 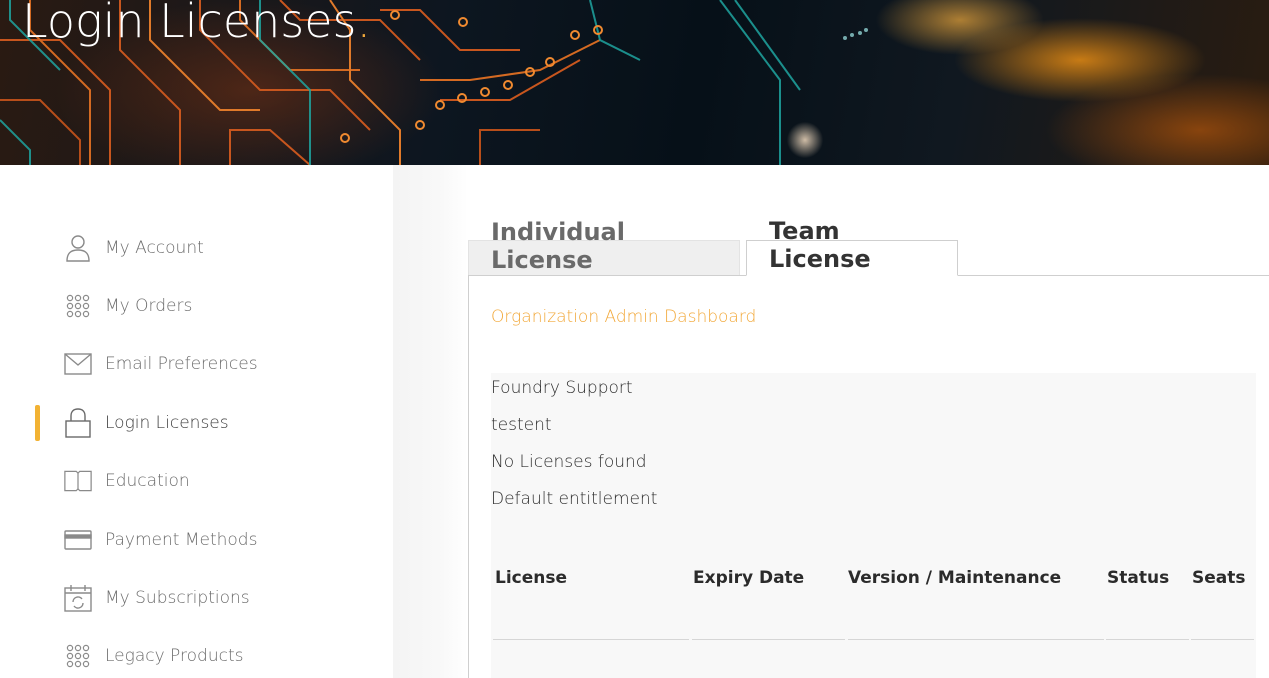 I want to click on sidebar-item-email-preferences: Email Preferences, so click(x=214, y=364).